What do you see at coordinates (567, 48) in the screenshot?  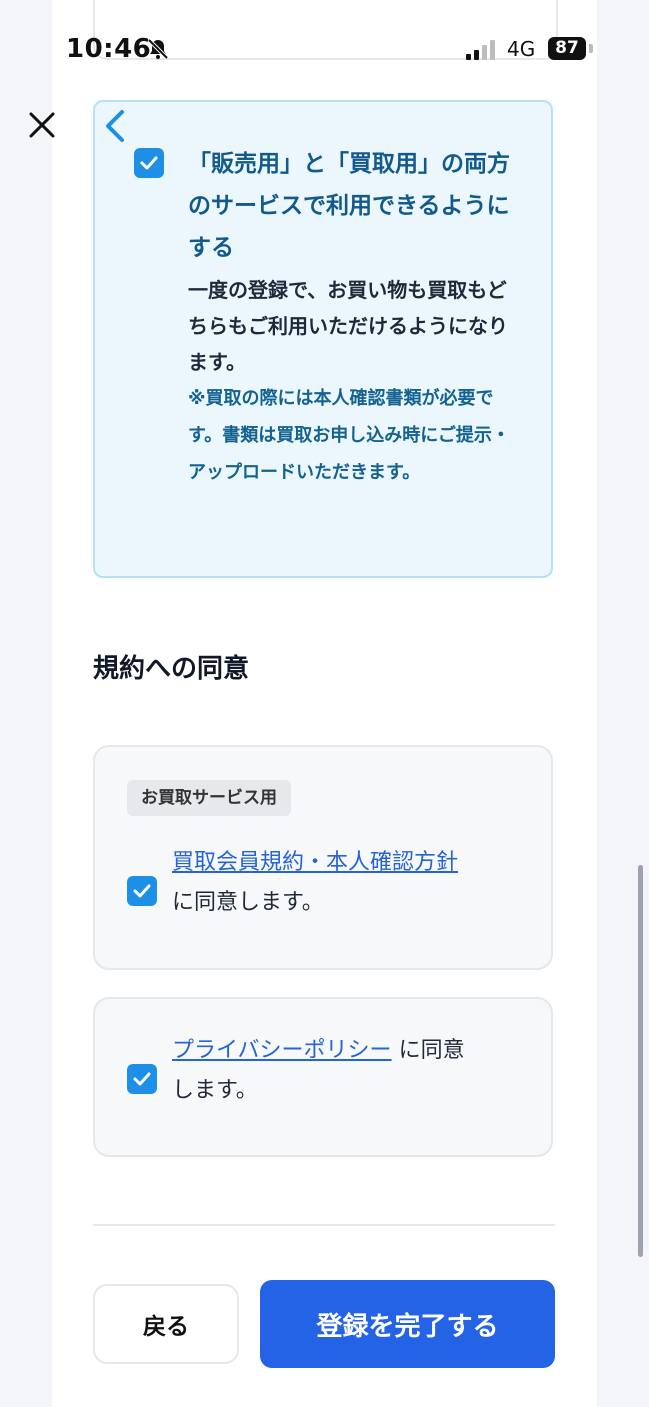 I see `battery-icon: 87` at bounding box center [567, 48].